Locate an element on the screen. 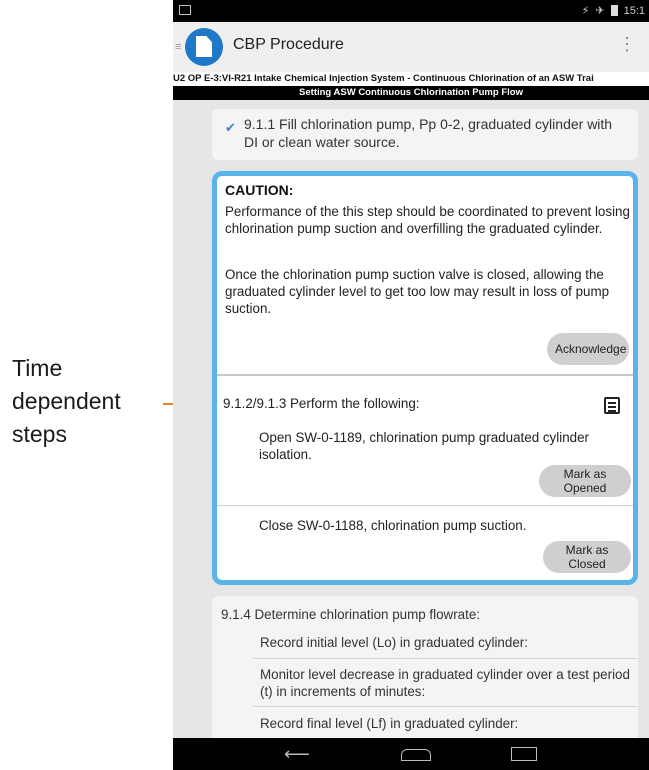  annotation-line: Time is located at coordinates (37, 368).